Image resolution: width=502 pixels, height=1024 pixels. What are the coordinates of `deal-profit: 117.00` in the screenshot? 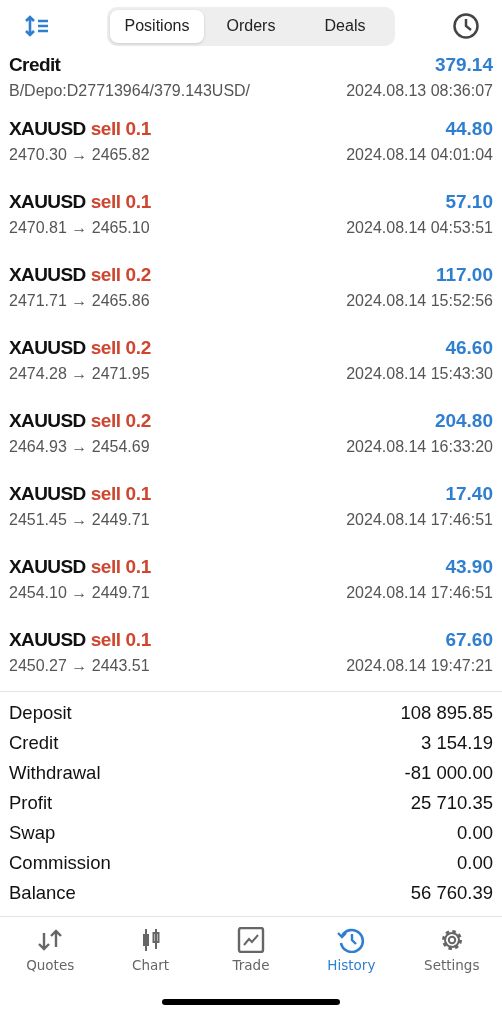 It's located at (464, 274).